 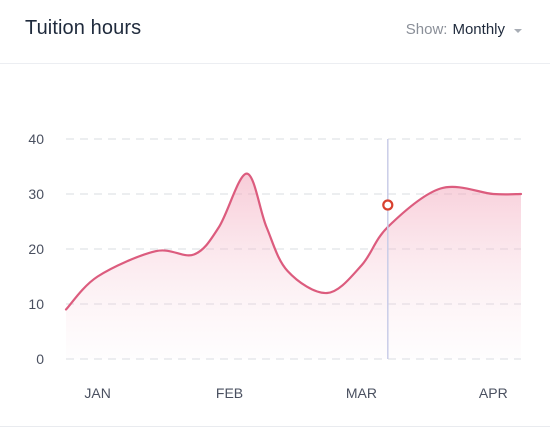 I want to click on x-tick-label: APR, so click(x=493, y=393).